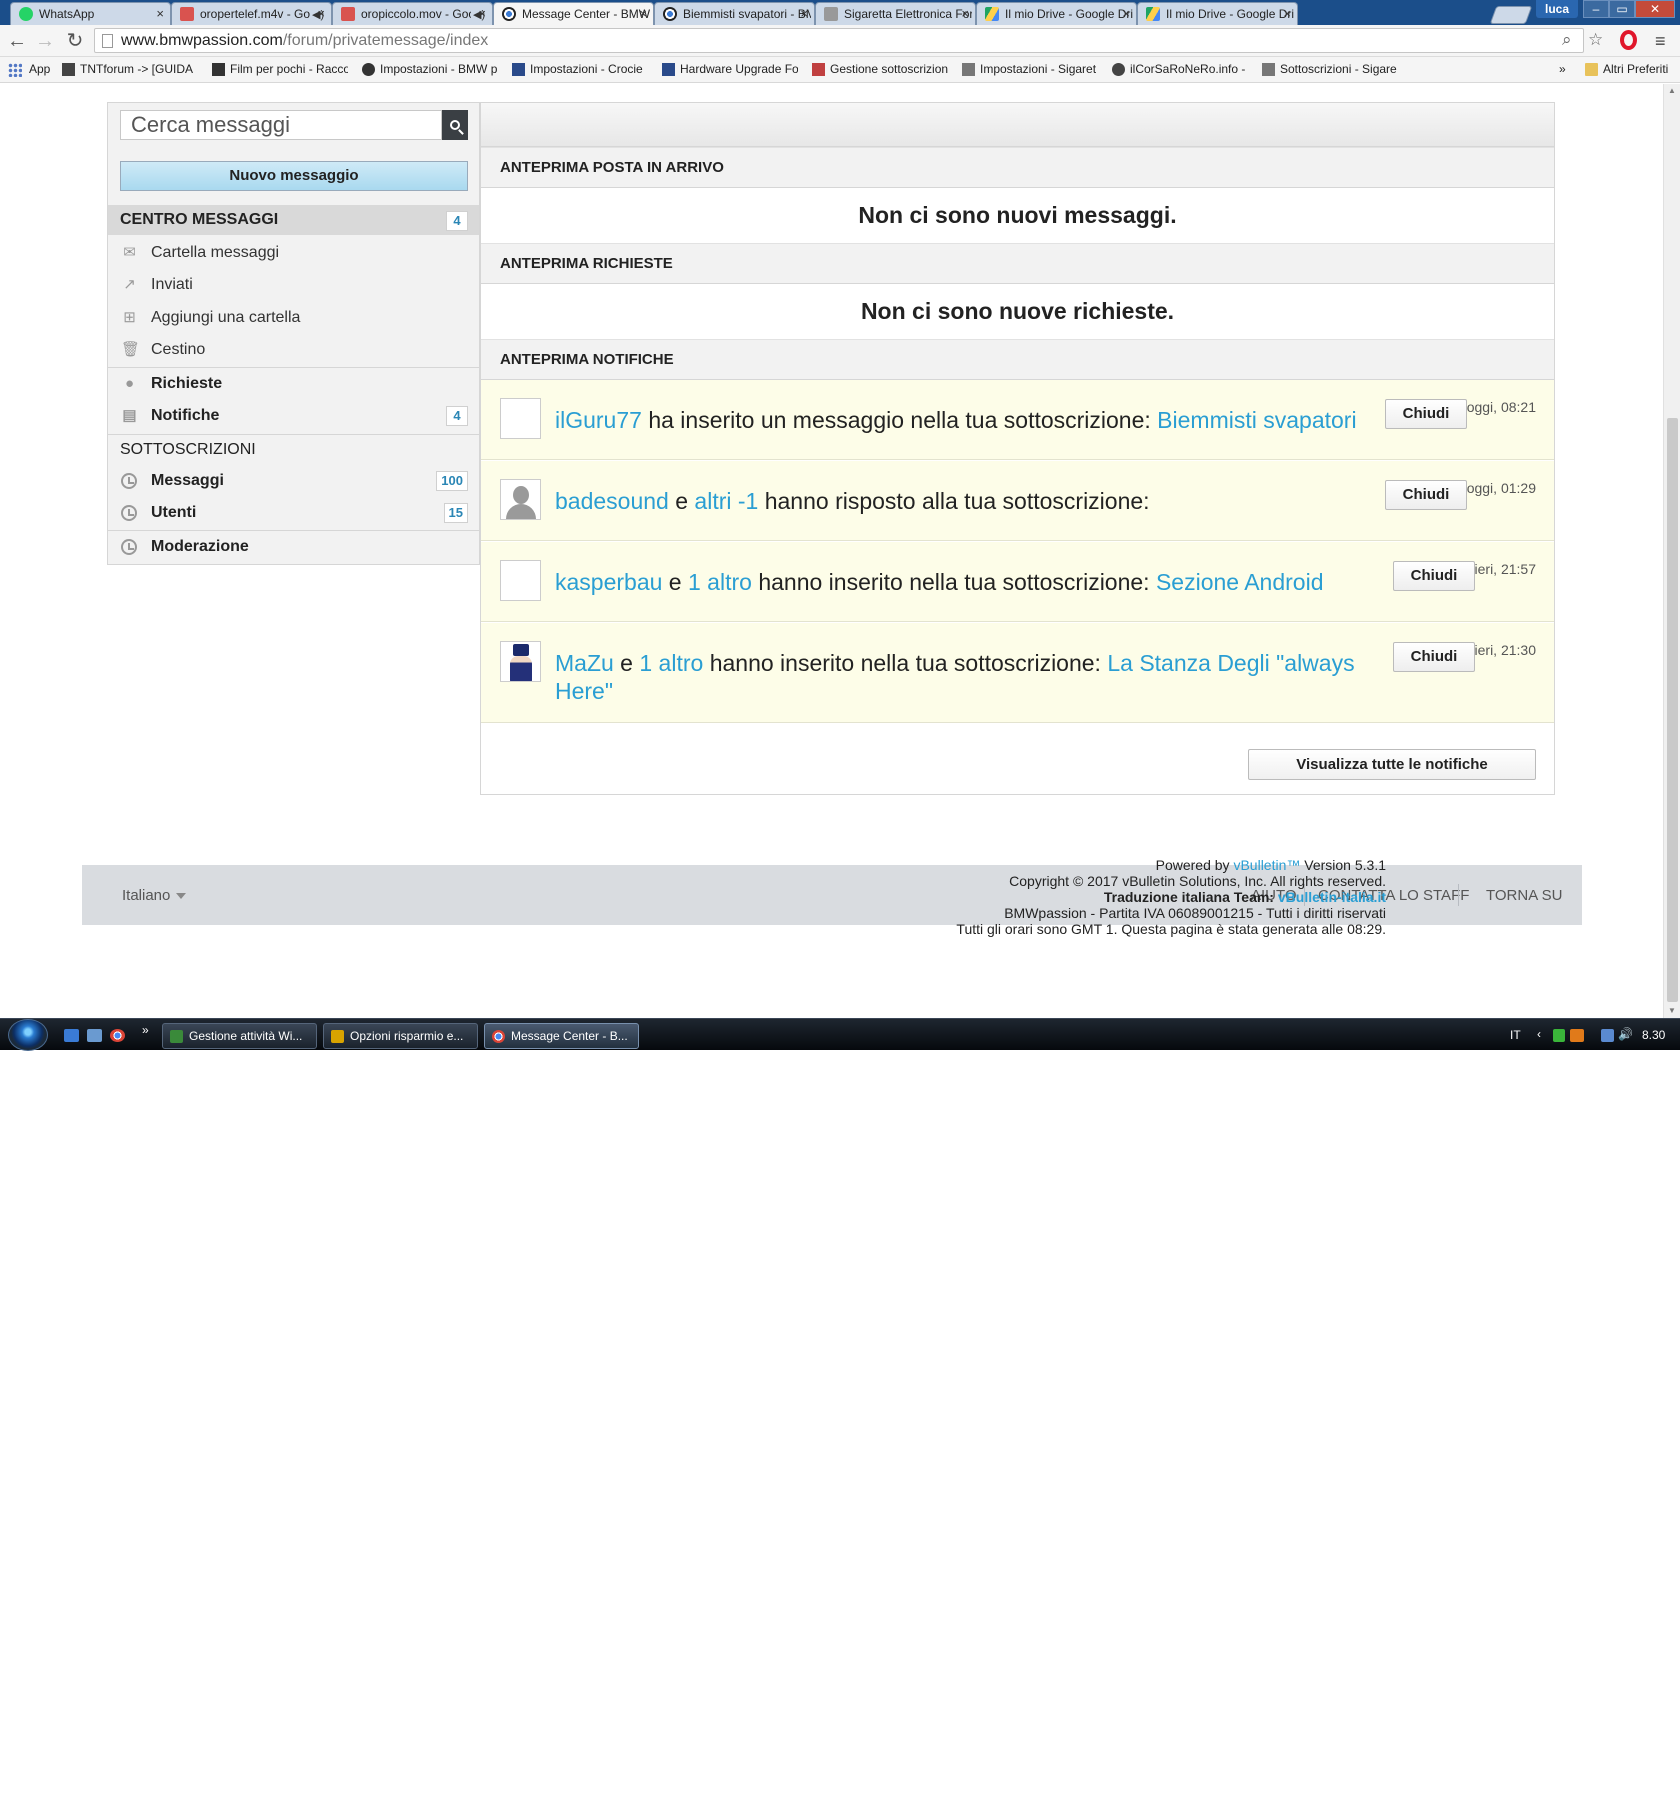 The height and width of the screenshot is (1800, 1680). What do you see at coordinates (280, 69) in the screenshot?
I see `bookmark-film: Film per pochi - Racco` at bounding box center [280, 69].